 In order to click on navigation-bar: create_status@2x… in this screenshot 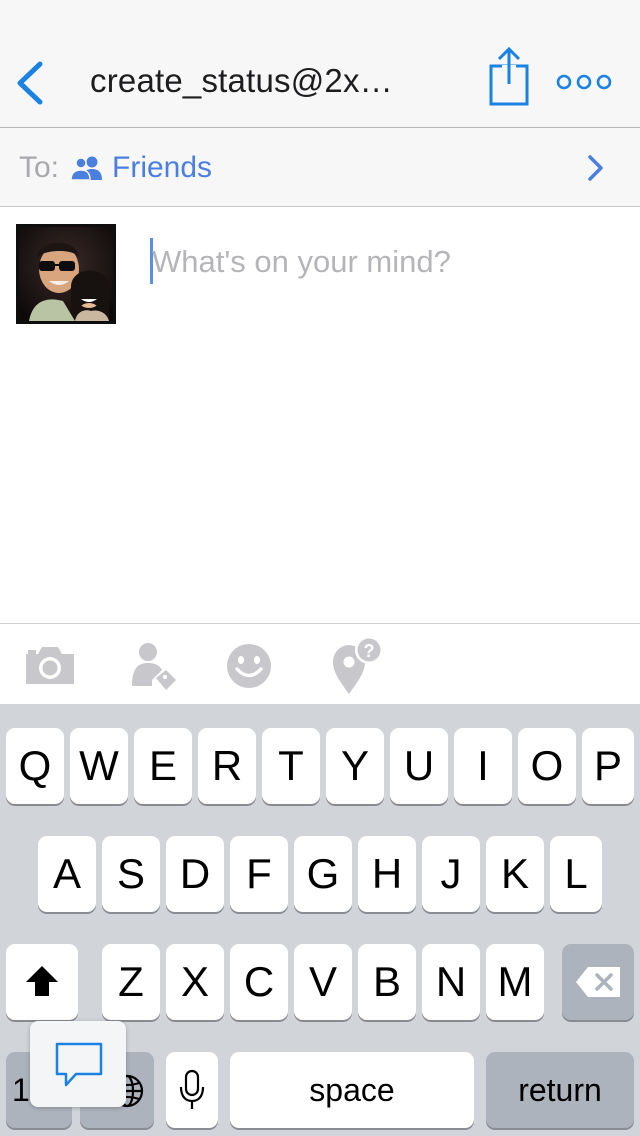, I will do `click(320, 64)`.